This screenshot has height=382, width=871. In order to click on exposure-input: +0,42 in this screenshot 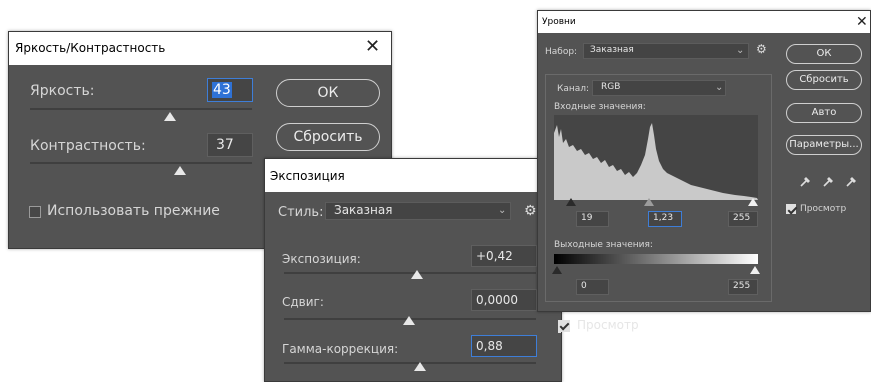, I will do `click(504, 256)`.